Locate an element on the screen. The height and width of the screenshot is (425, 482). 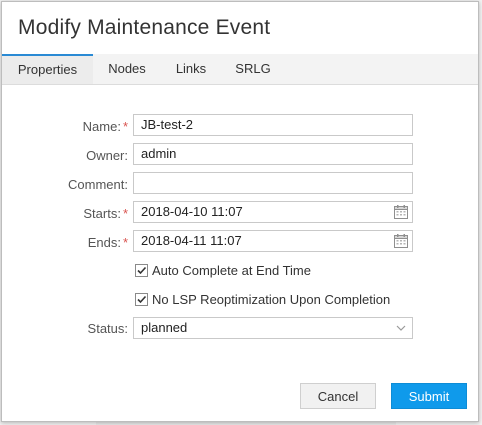
owner-label: Owner: is located at coordinates (68, 155).